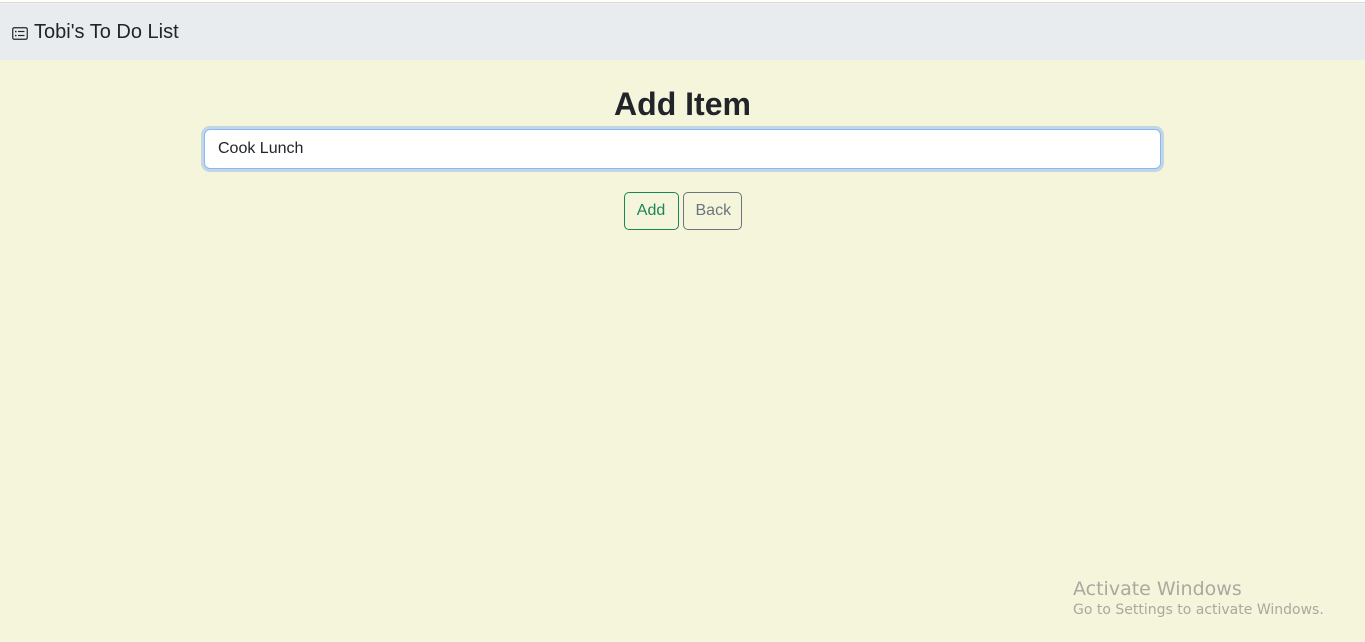  I want to click on add-button: Add, so click(651, 211).